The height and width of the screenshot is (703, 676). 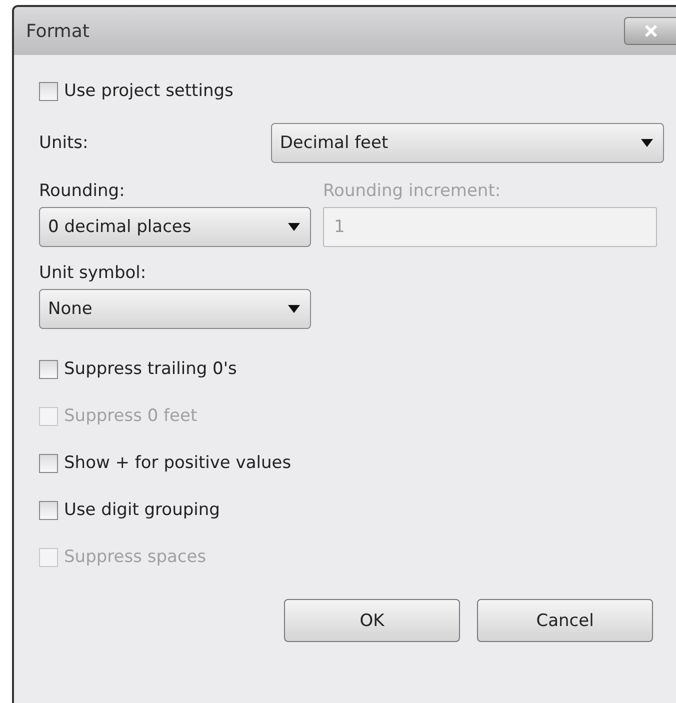 I want to click on close-icon, so click(x=650, y=31).